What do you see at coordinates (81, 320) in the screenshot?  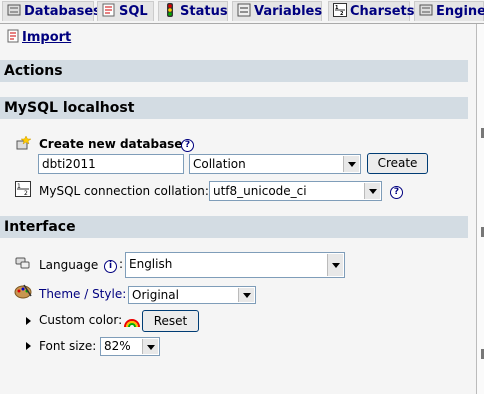 I see `custom-color-label: Custom color:` at bounding box center [81, 320].